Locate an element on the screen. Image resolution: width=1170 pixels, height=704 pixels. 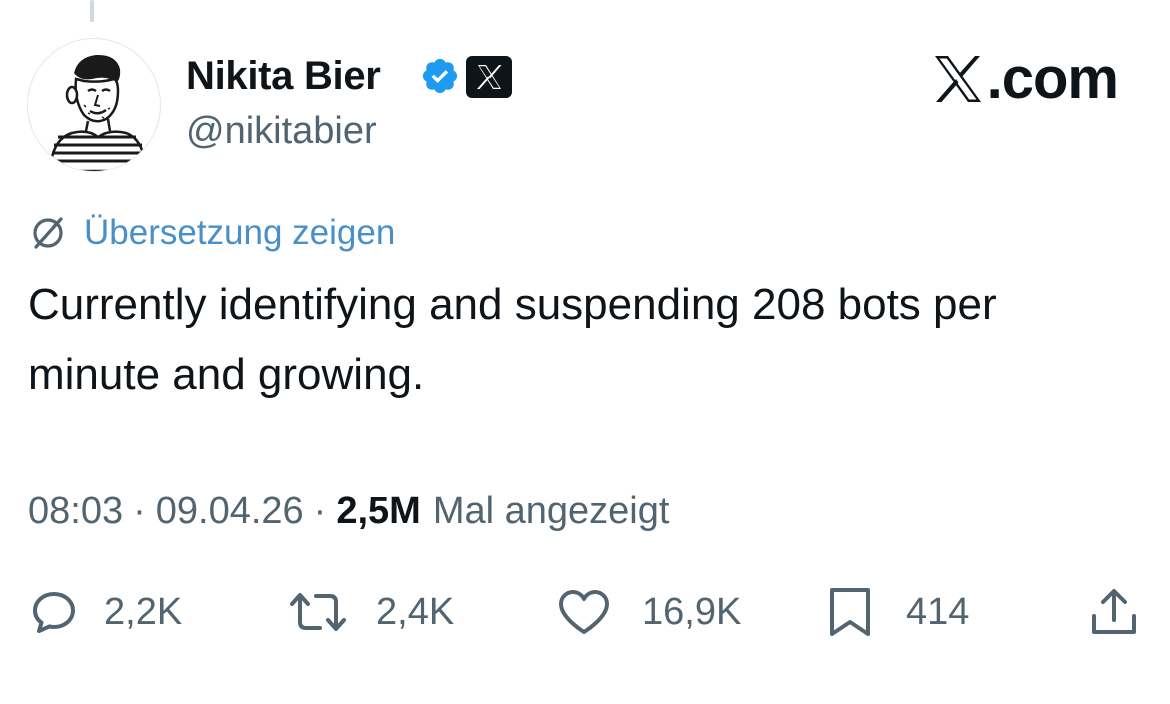
brand-domain-text: .com is located at coordinates (1052, 78).